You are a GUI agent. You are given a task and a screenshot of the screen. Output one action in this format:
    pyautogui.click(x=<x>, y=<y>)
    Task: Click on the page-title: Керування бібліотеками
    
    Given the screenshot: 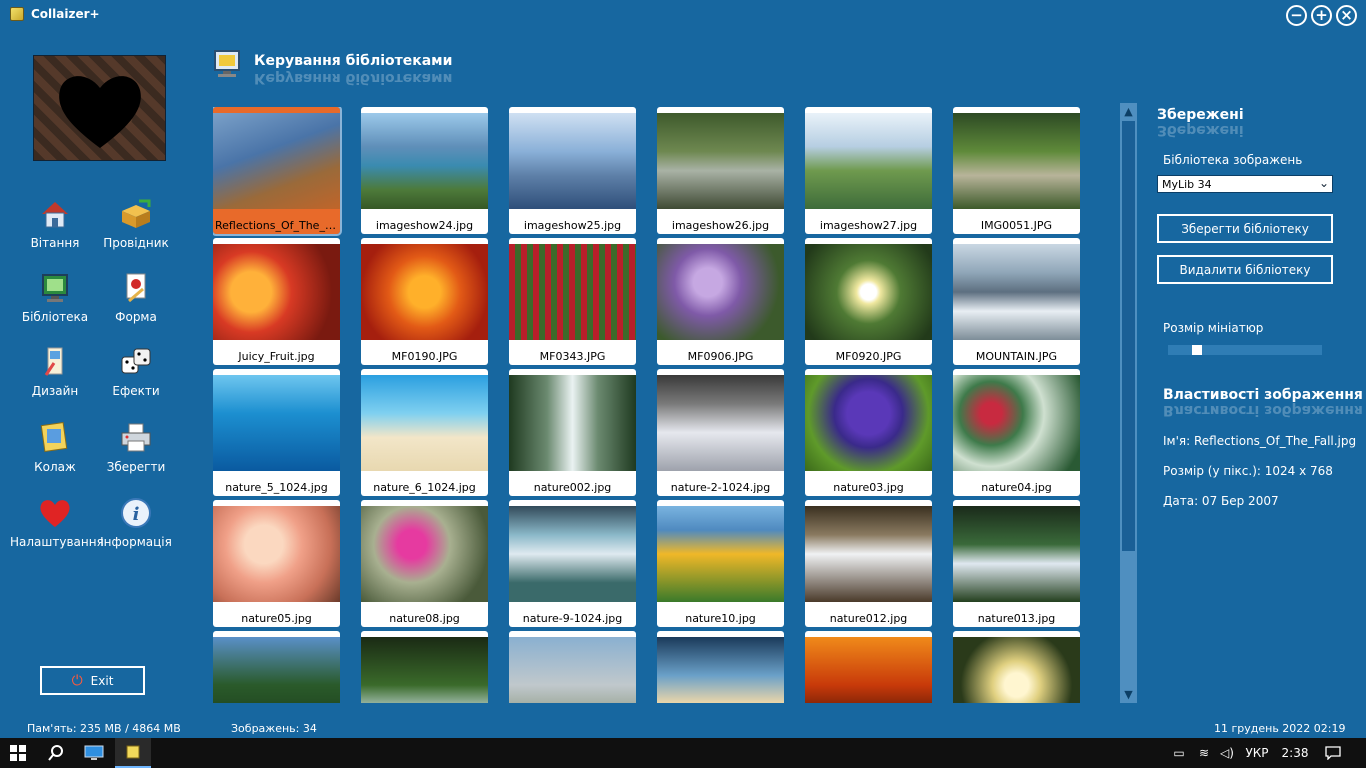 What is the action you would take?
    pyautogui.click(x=353, y=61)
    